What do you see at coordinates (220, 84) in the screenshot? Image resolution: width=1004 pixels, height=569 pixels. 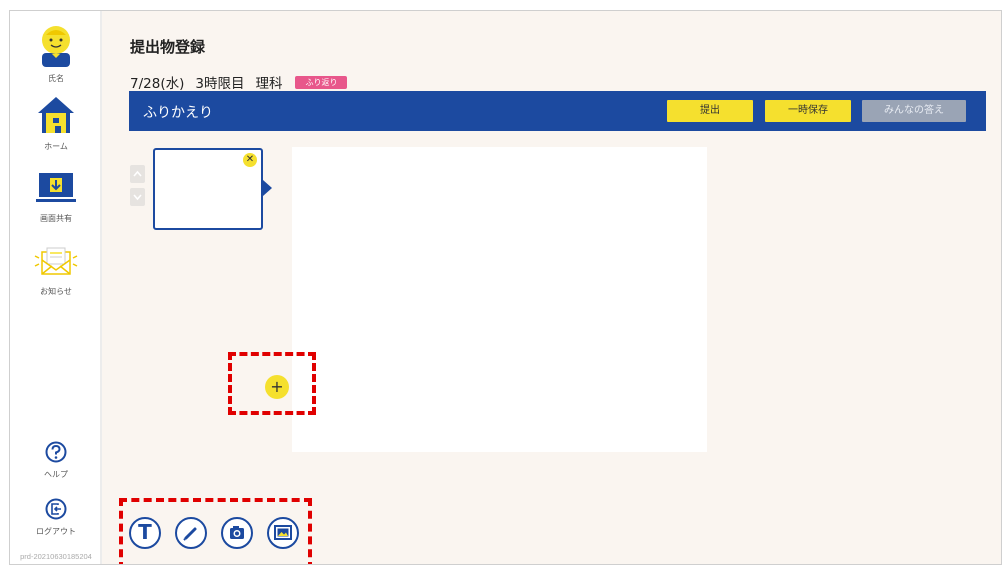 I see `lesson-period: 3時限目` at bounding box center [220, 84].